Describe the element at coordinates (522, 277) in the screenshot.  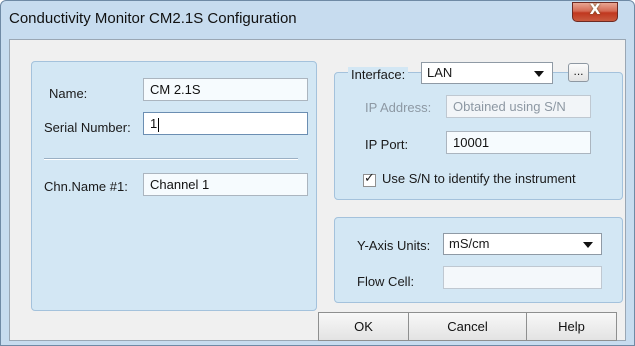
I see `flow-cell-field` at that location.